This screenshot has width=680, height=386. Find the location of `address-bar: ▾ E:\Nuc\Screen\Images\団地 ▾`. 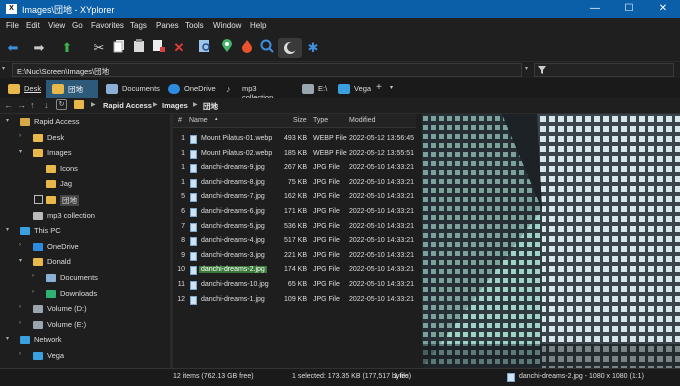

address-bar: ▾ E:\Nuc\Screen\Images\団地 ▾ is located at coordinates (340, 70).